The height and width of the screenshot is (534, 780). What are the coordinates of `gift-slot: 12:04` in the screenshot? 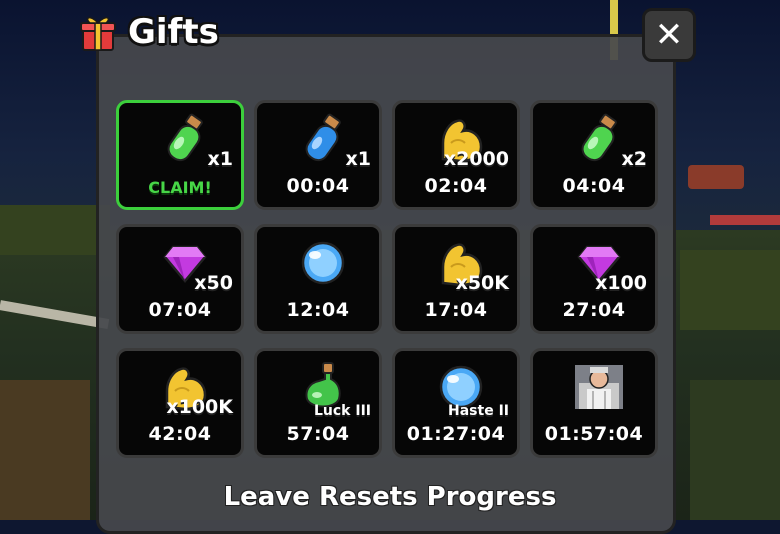 It's located at (318, 279).